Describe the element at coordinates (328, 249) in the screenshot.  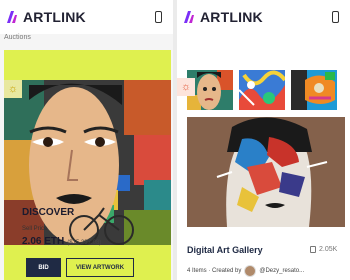
I see `likes-value: 2.05K` at that location.